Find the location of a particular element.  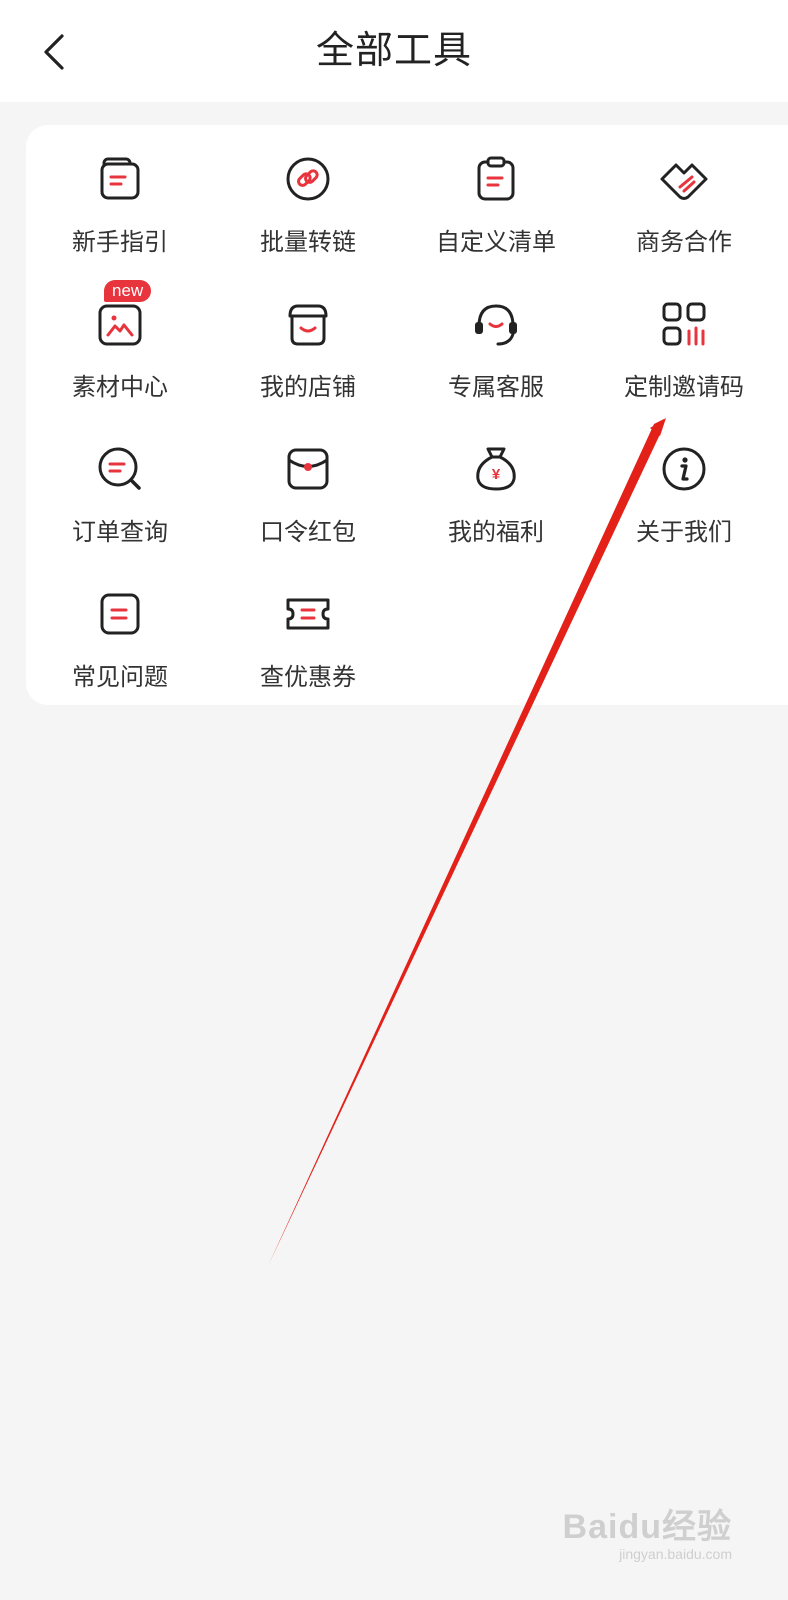

tool-materials: new 素材中心 is located at coordinates (120, 361).